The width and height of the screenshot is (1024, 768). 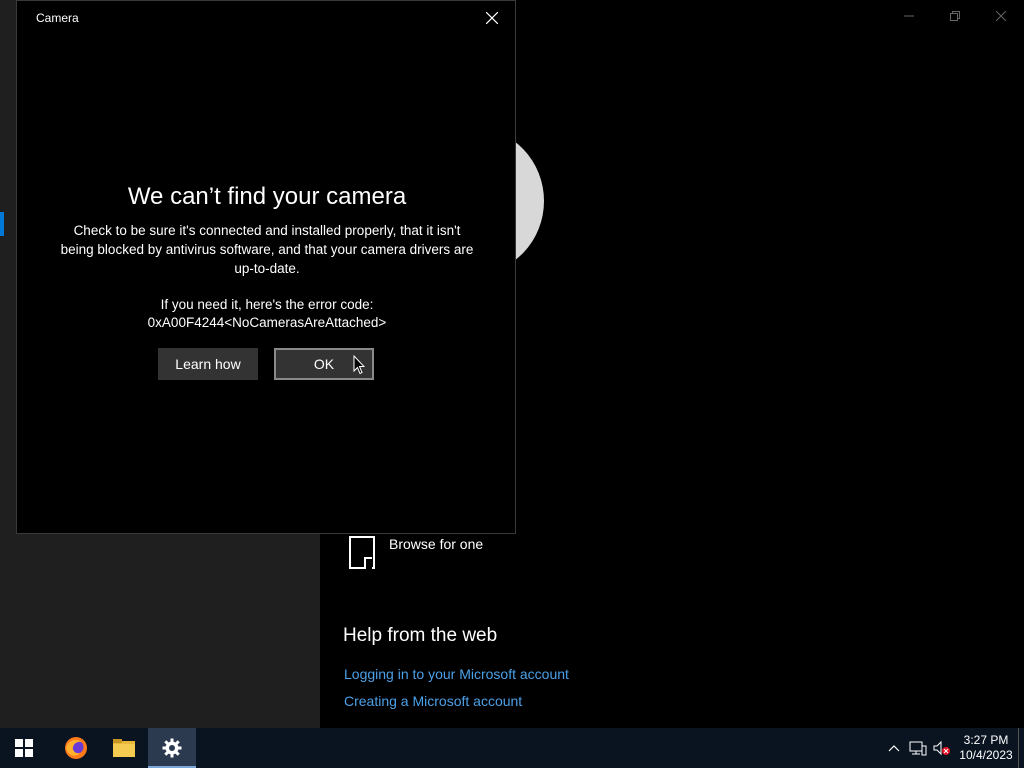 I want to click on browse-for-one-button: Browse for one, so click(x=416, y=552).